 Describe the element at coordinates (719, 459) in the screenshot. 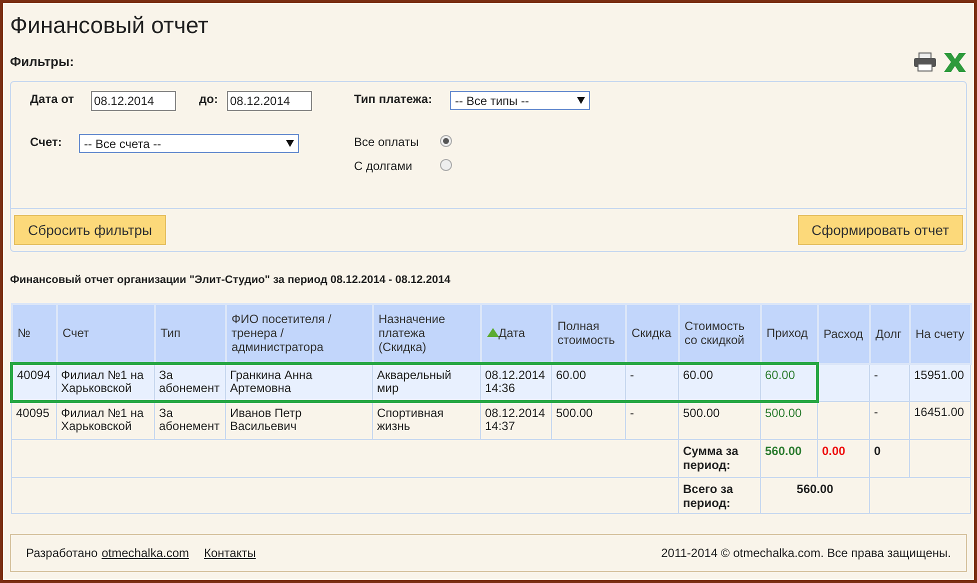

I see `sum-label: Сумма за период:` at that location.